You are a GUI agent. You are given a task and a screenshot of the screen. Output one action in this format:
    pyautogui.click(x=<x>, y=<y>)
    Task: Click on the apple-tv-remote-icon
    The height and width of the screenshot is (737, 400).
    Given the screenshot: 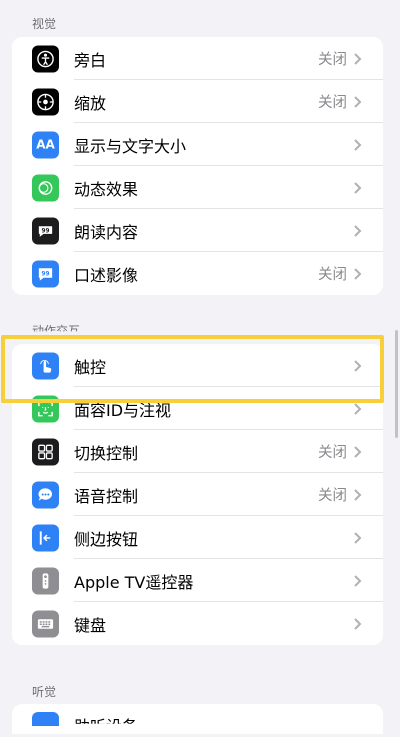 What is the action you would take?
    pyautogui.click(x=45, y=580)
    